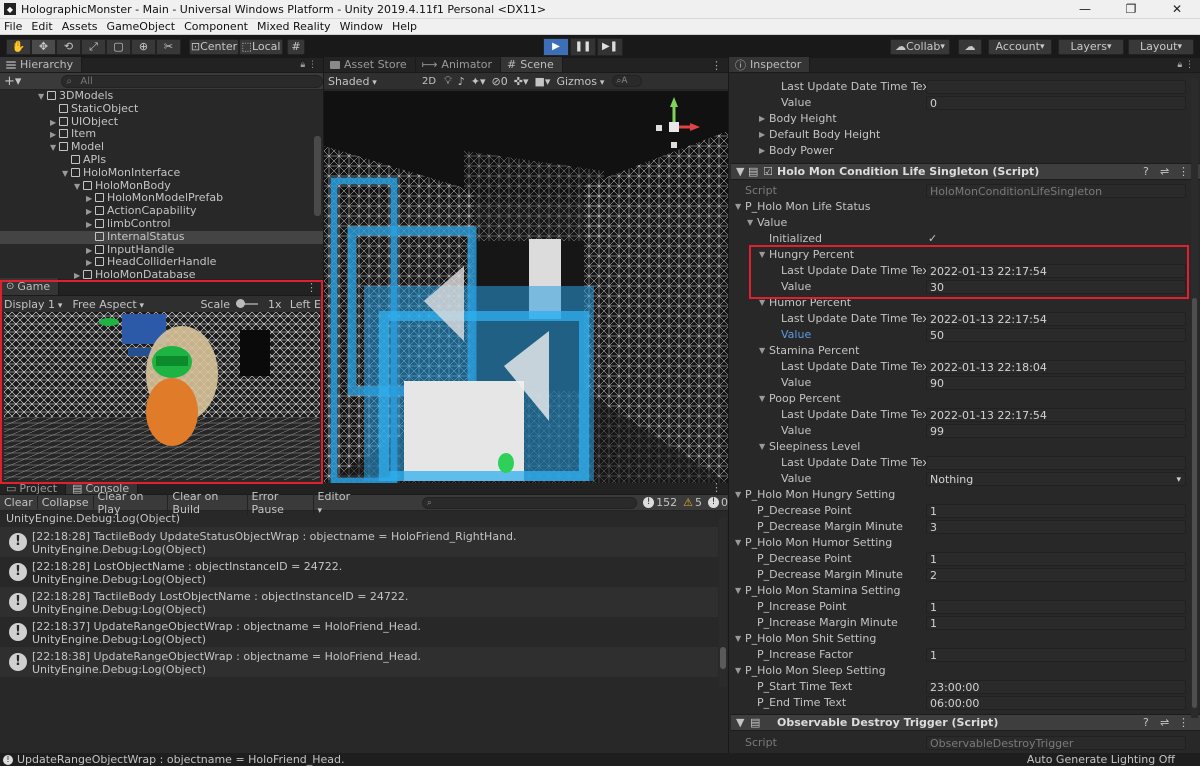  Describe the element at coordinates (143, 46) in the screenshot. I see `transform-tool-icon: ⊕` at that location.